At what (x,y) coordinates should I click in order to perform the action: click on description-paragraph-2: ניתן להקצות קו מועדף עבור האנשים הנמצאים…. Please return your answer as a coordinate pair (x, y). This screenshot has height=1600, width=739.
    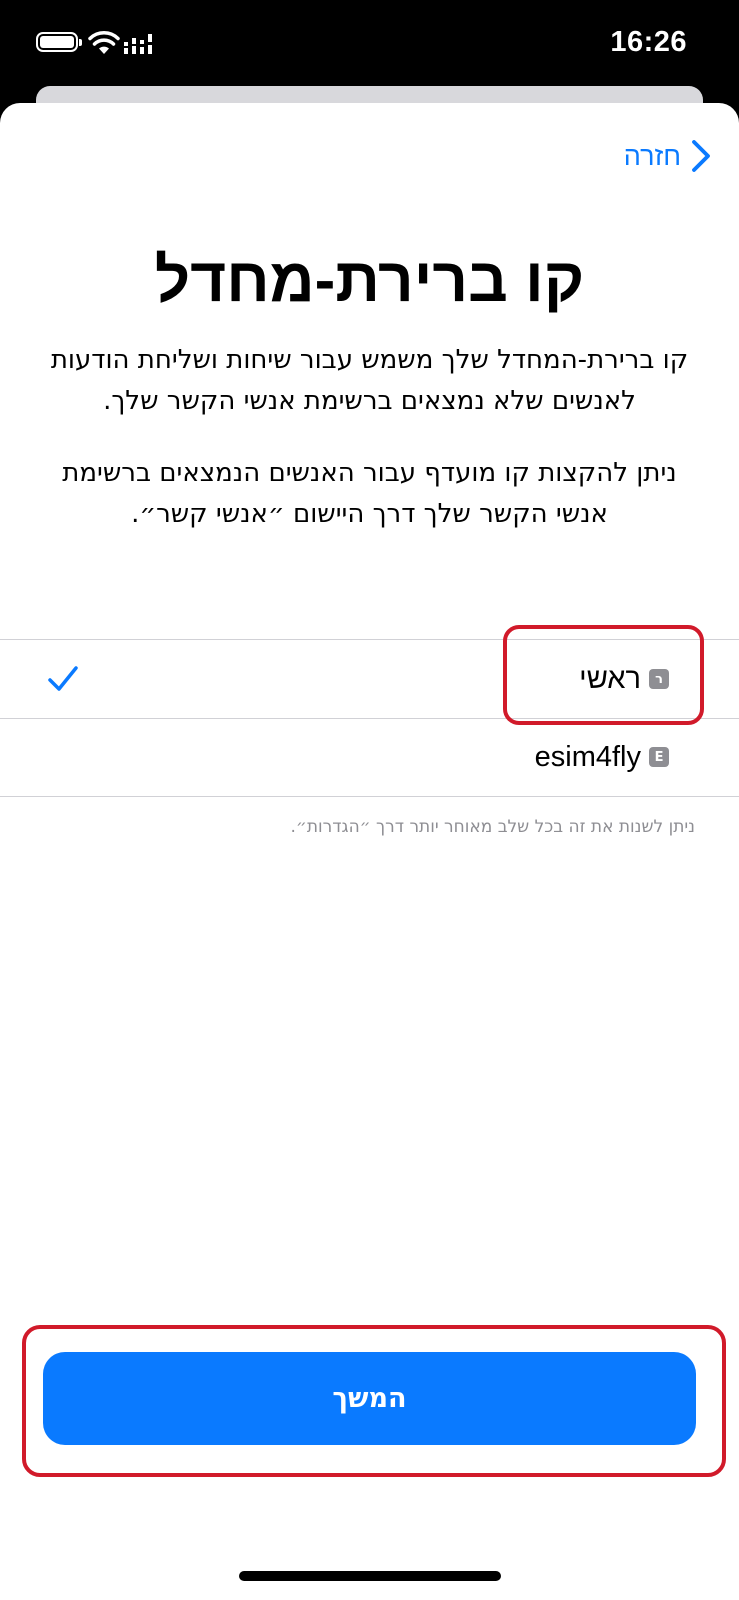
    Looking at the image, I should click on (369, 493).